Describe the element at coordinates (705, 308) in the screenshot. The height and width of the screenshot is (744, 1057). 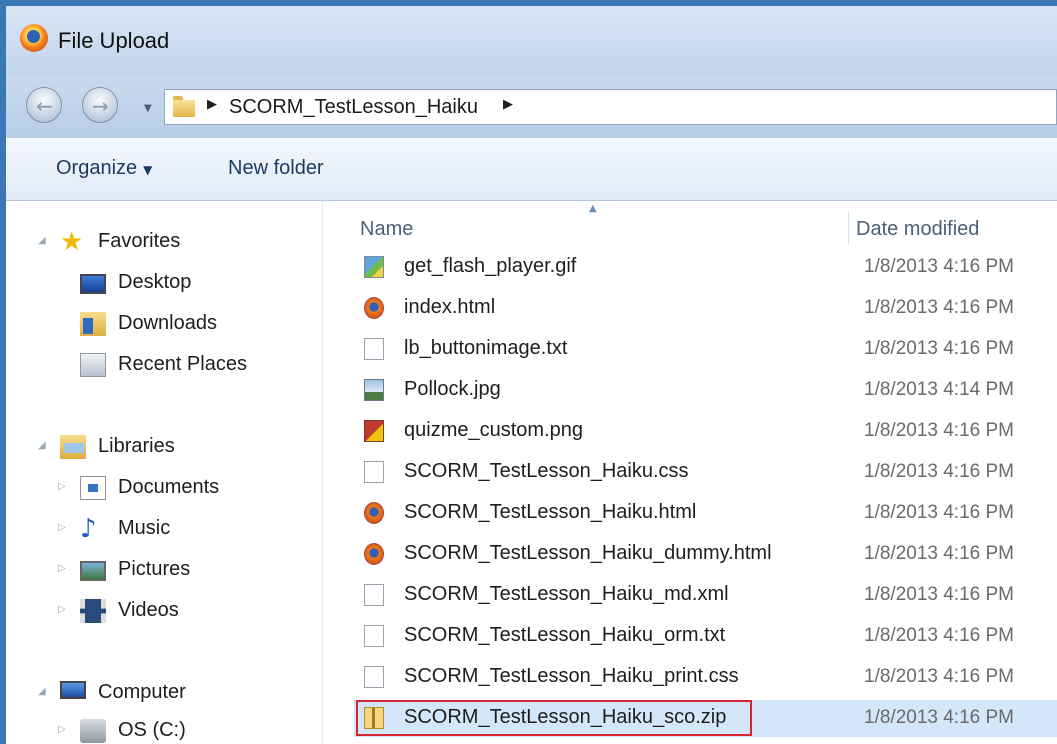
I see `file-row: index.html 1/8/2013 4:16 PM` at that location.